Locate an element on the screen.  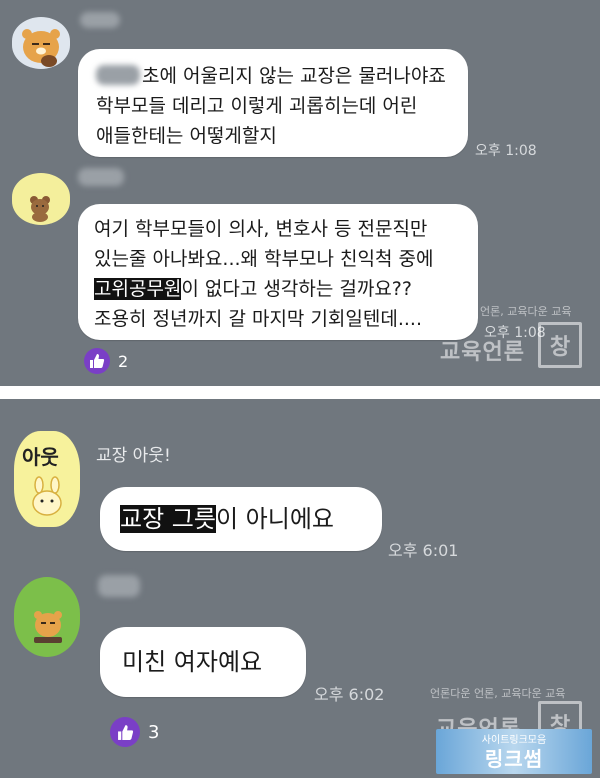
message-text-line: 초에 어울리지 않는 교장은 물러나야죠 is located at coordinates (294, 76).